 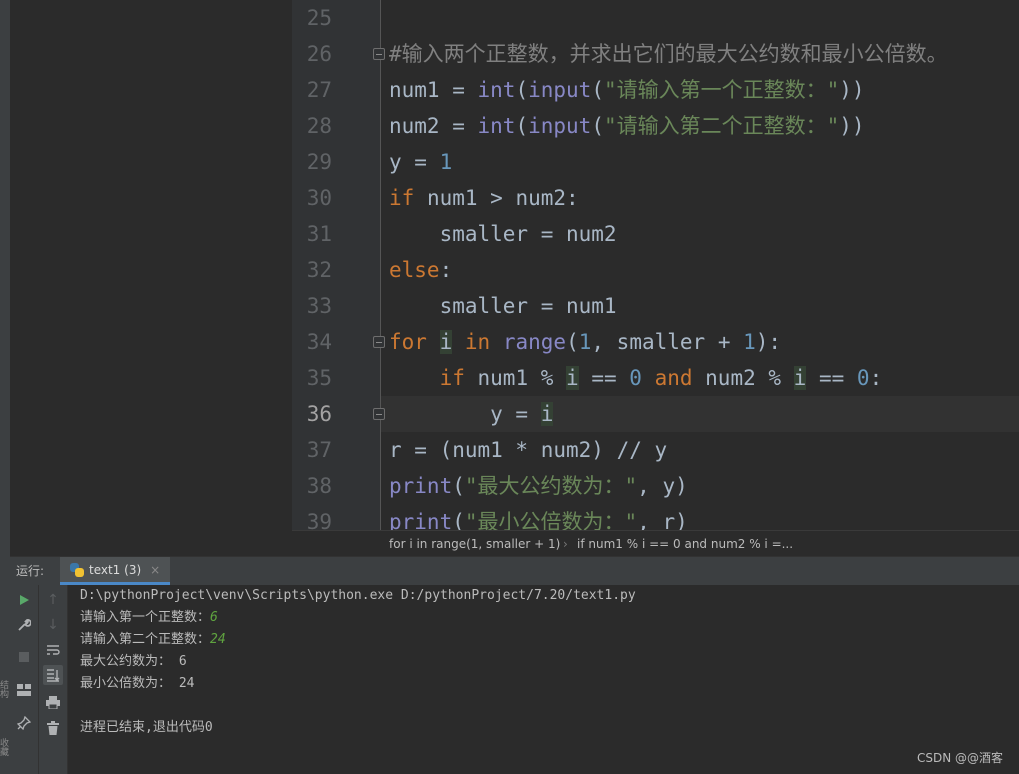 What do you see at coordinates (319, 342) in the screenshot?
I see `line-number: 34` at bounding box center [319, 342].